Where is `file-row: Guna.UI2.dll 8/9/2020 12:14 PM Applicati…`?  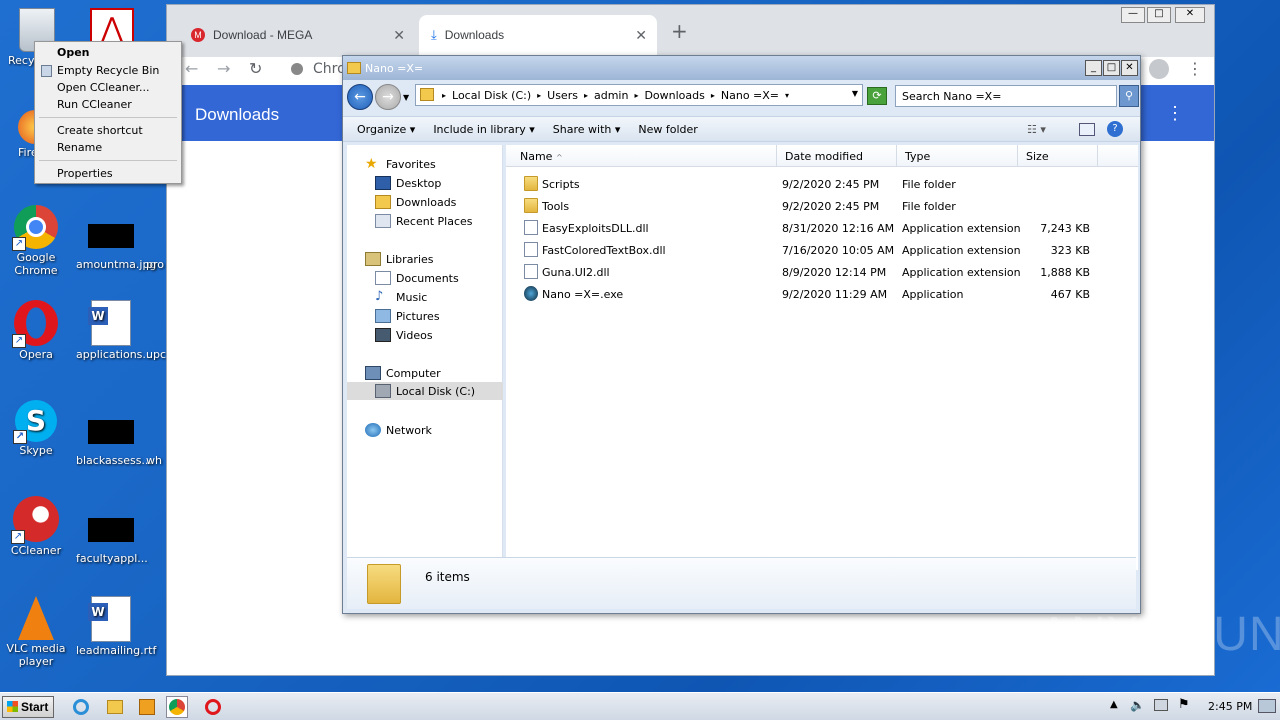
file-row: Guna.UI2.dll 8/9/2020 12:14 PM Applicati… is located at coordinates (822, 272).